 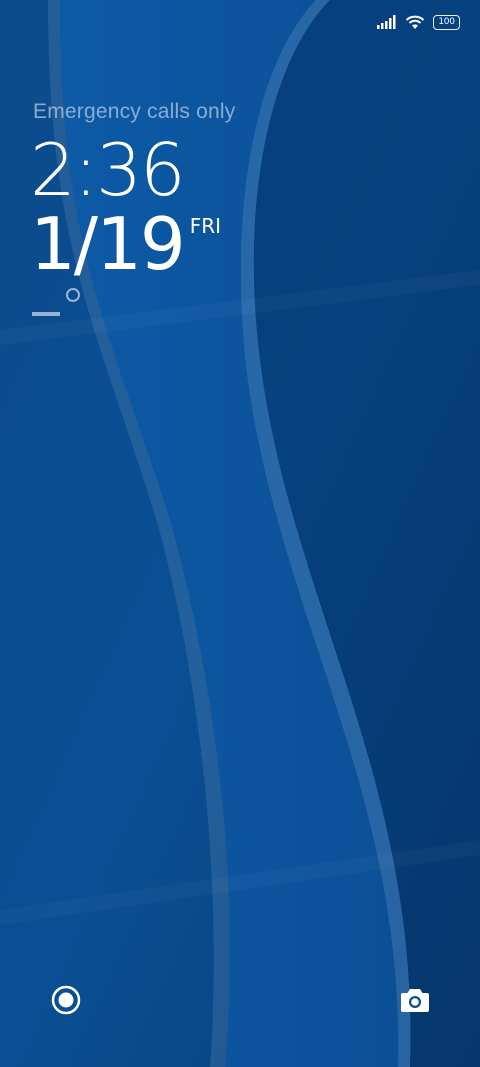 What do you see at coordinates (62, 305) in the screenshot?
I see `weather-widget` at bounding box center [62, 305].